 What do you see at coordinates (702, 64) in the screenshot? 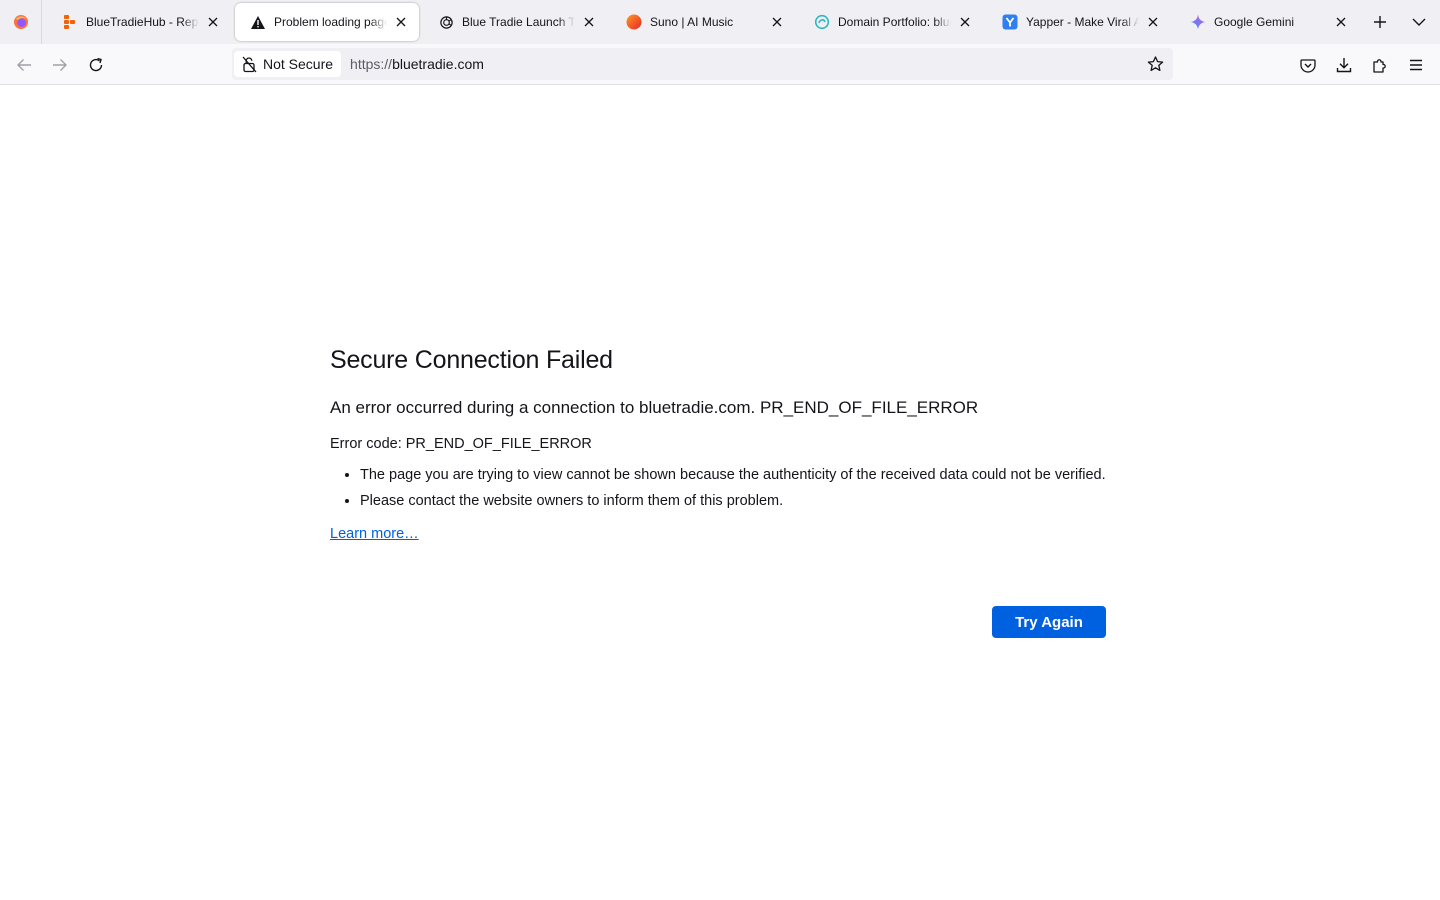
I see `url-bar: Not Secure https://bluetradie.com` at bounding box center [702, 64].